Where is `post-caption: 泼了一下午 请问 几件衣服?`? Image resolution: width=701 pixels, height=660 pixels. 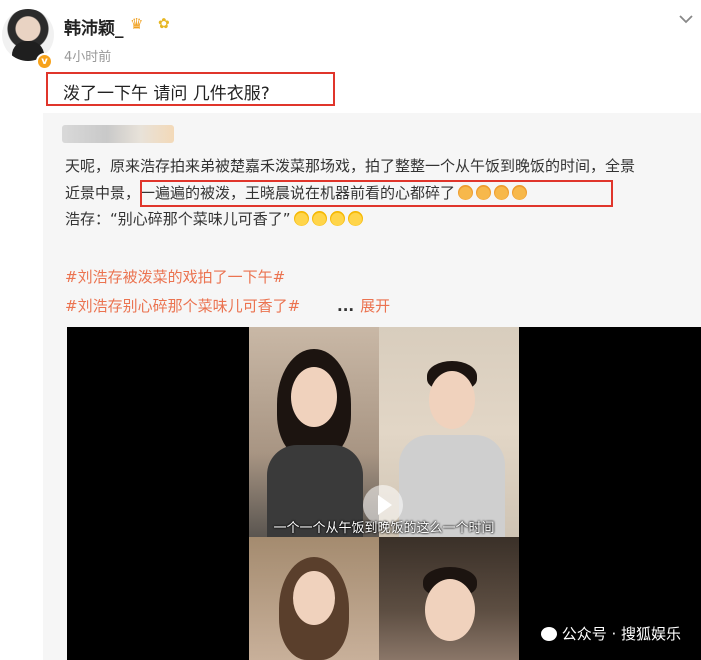 post-caption: 泼了一下午 请问 几件衣服? is located at coordinates (166, 94).